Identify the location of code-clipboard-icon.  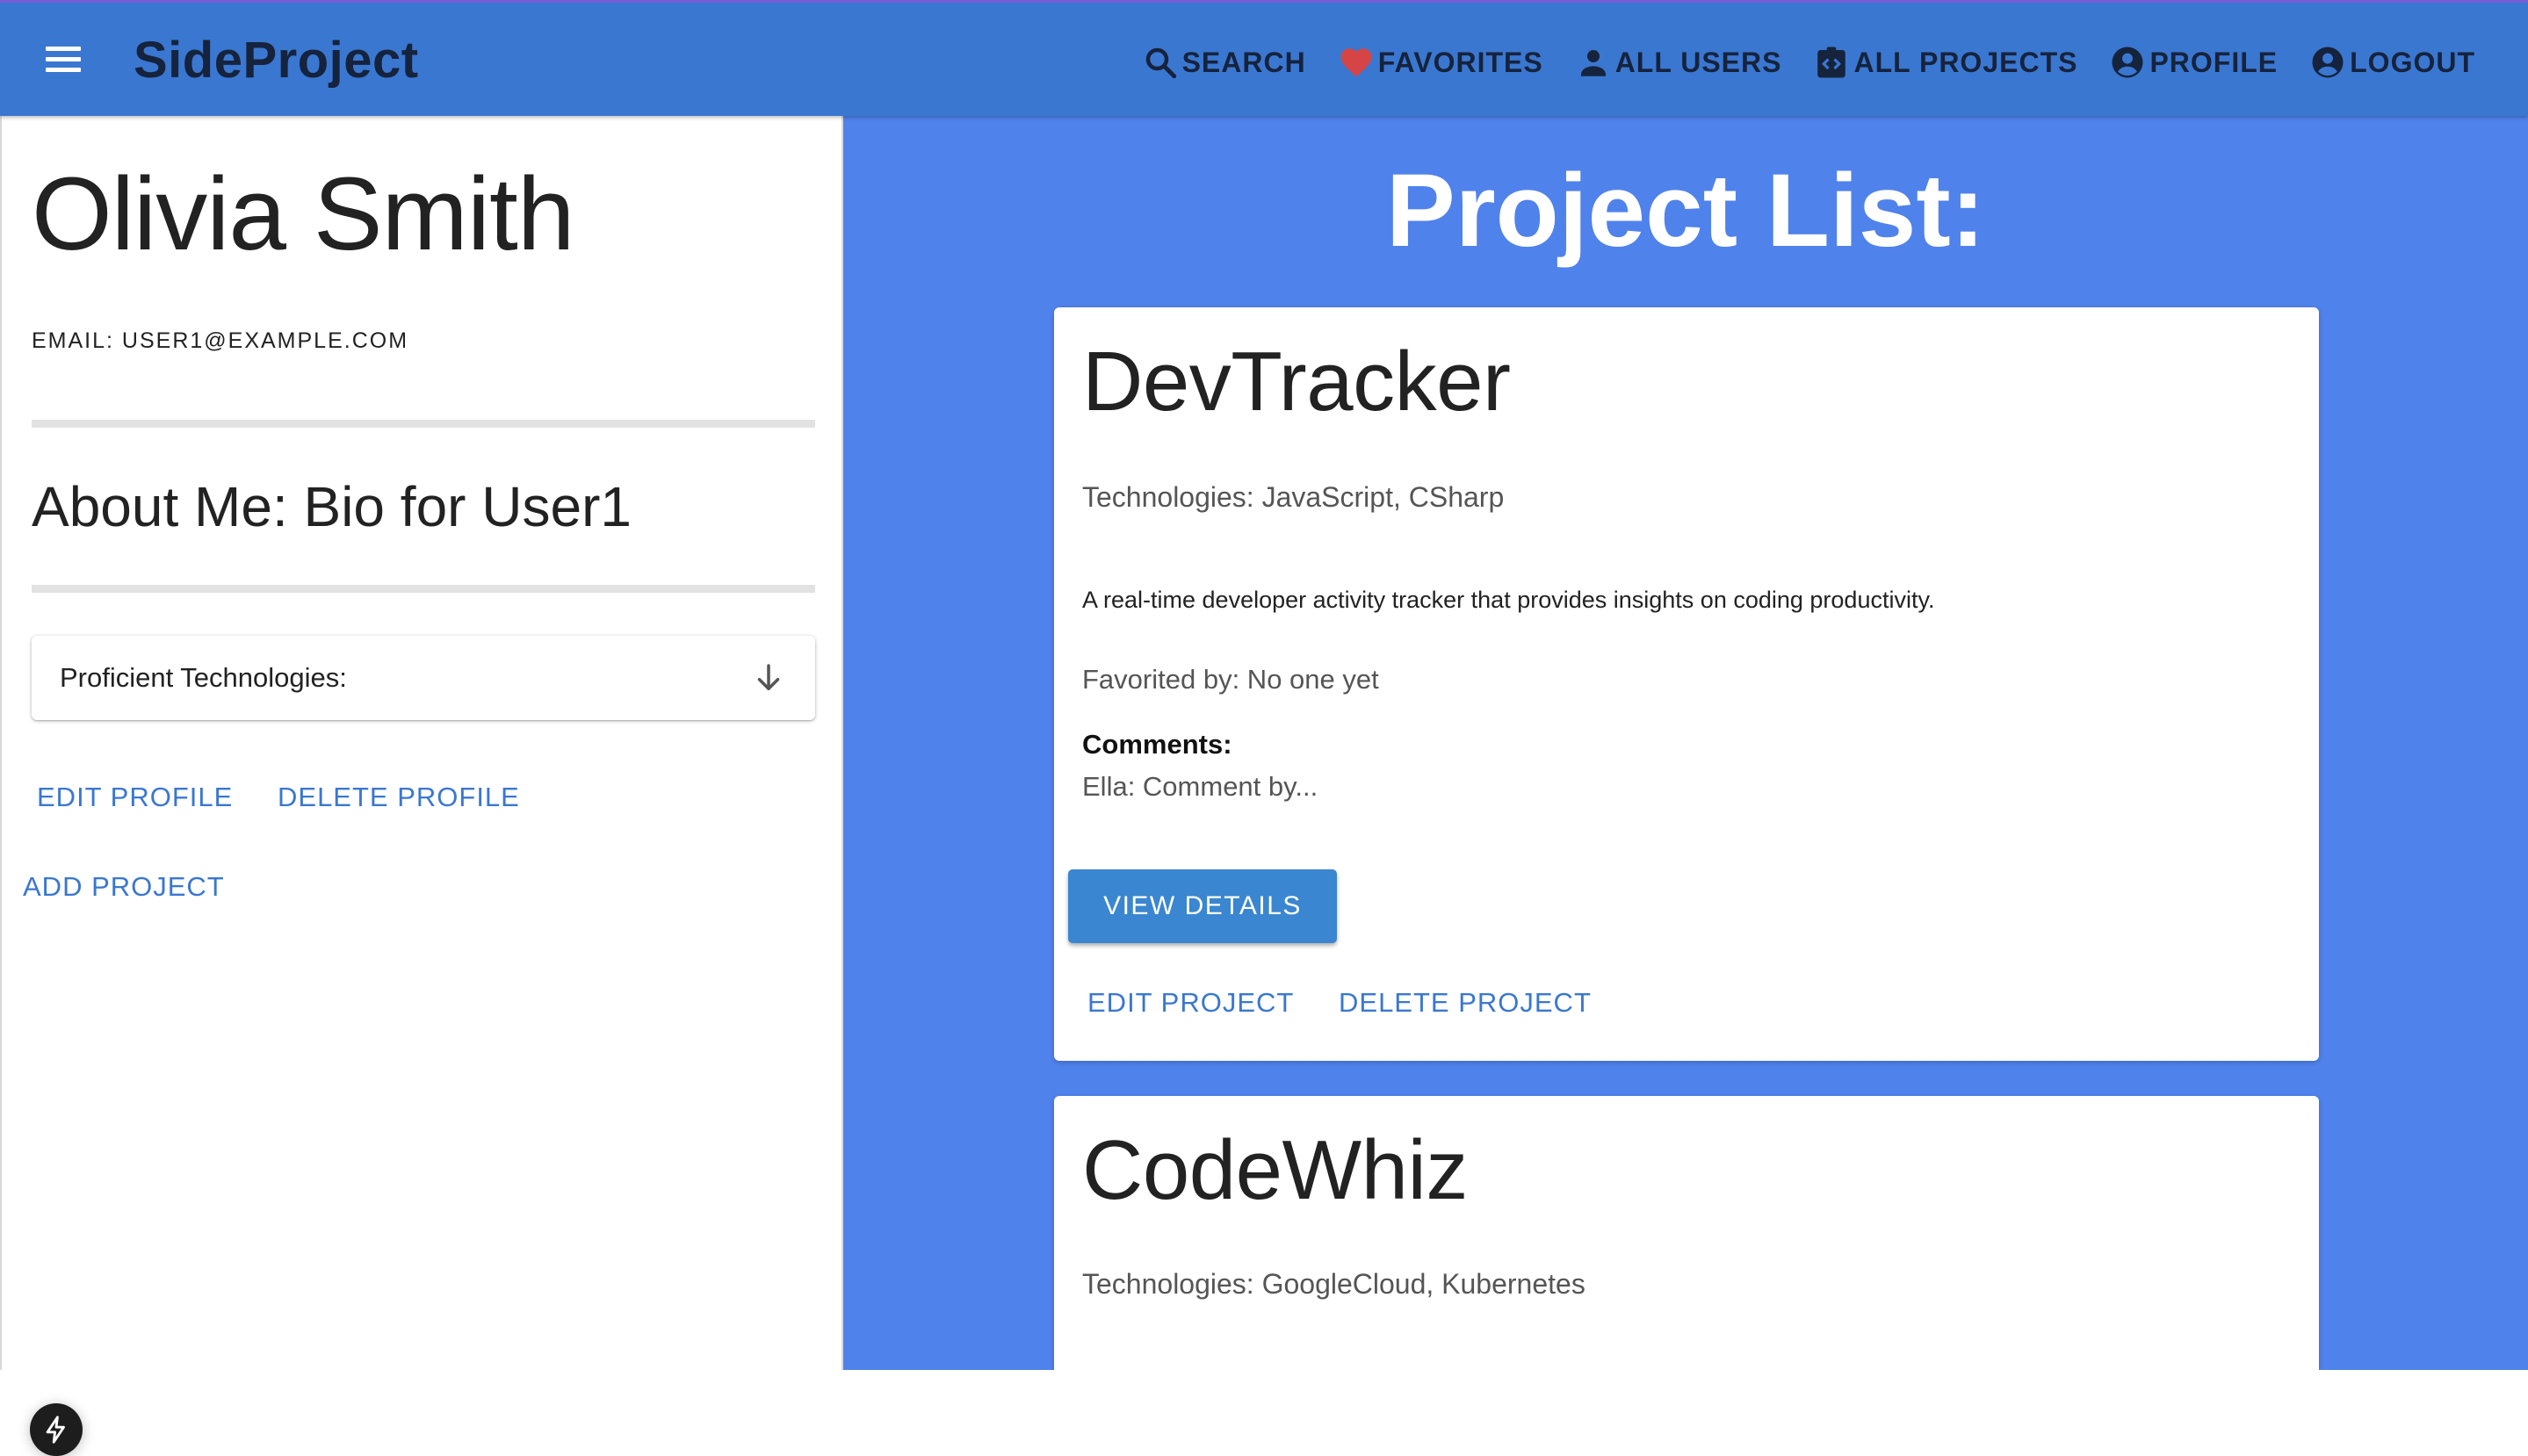
(1831, 62).